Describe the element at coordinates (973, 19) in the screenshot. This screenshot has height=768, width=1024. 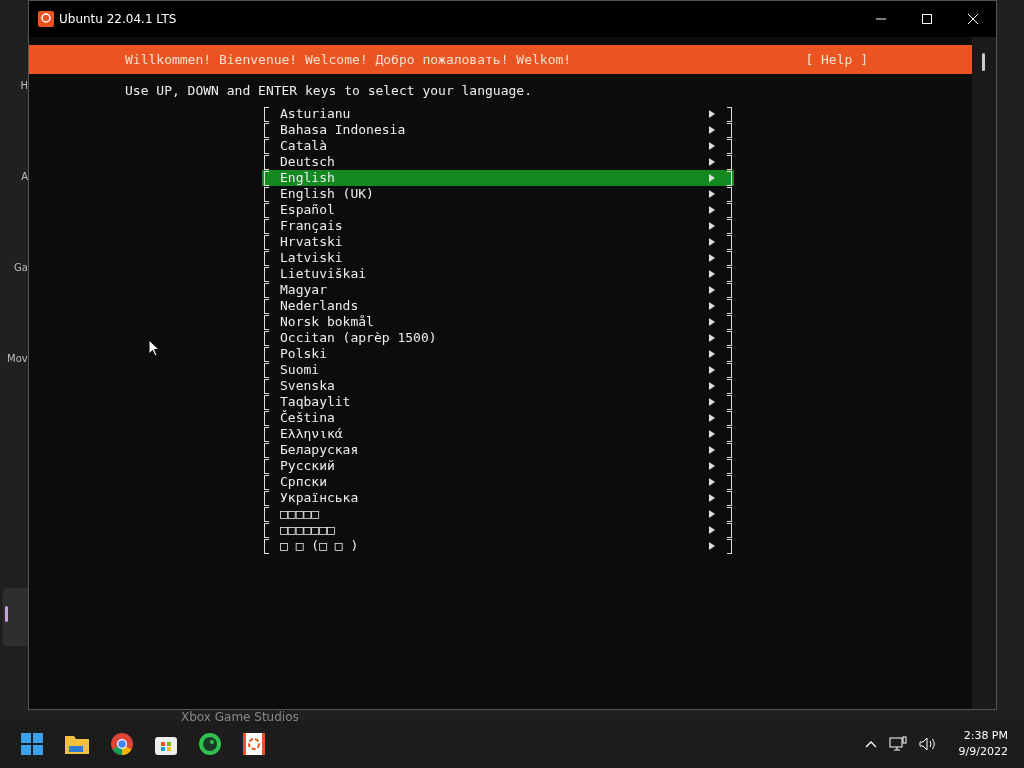
I see `close-icon` at that location.